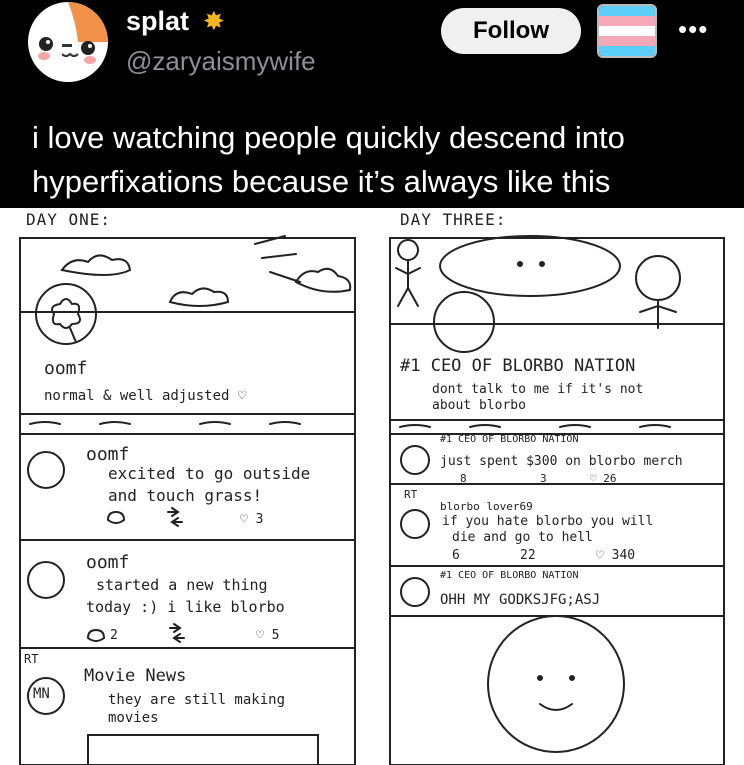 The image size is (744, 765). I want to click on right-bio-line1: dont talk to me if it's not, so click(538, 389).